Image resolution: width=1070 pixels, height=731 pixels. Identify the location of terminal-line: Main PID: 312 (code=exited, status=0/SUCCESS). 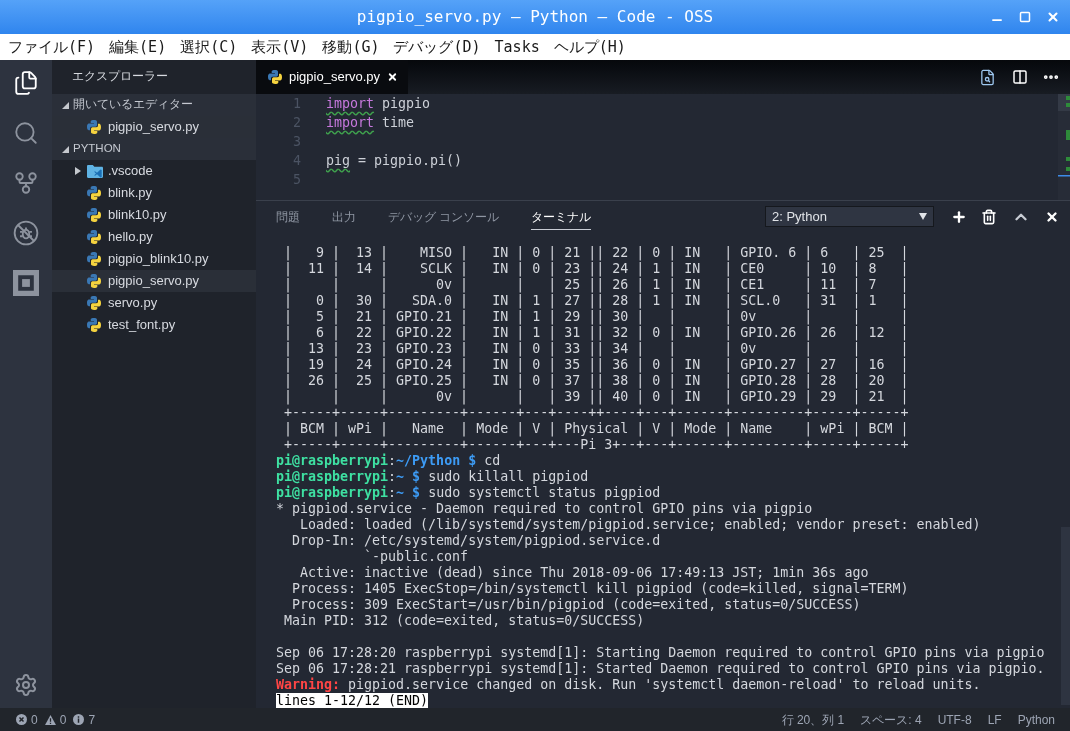
(464, 621).